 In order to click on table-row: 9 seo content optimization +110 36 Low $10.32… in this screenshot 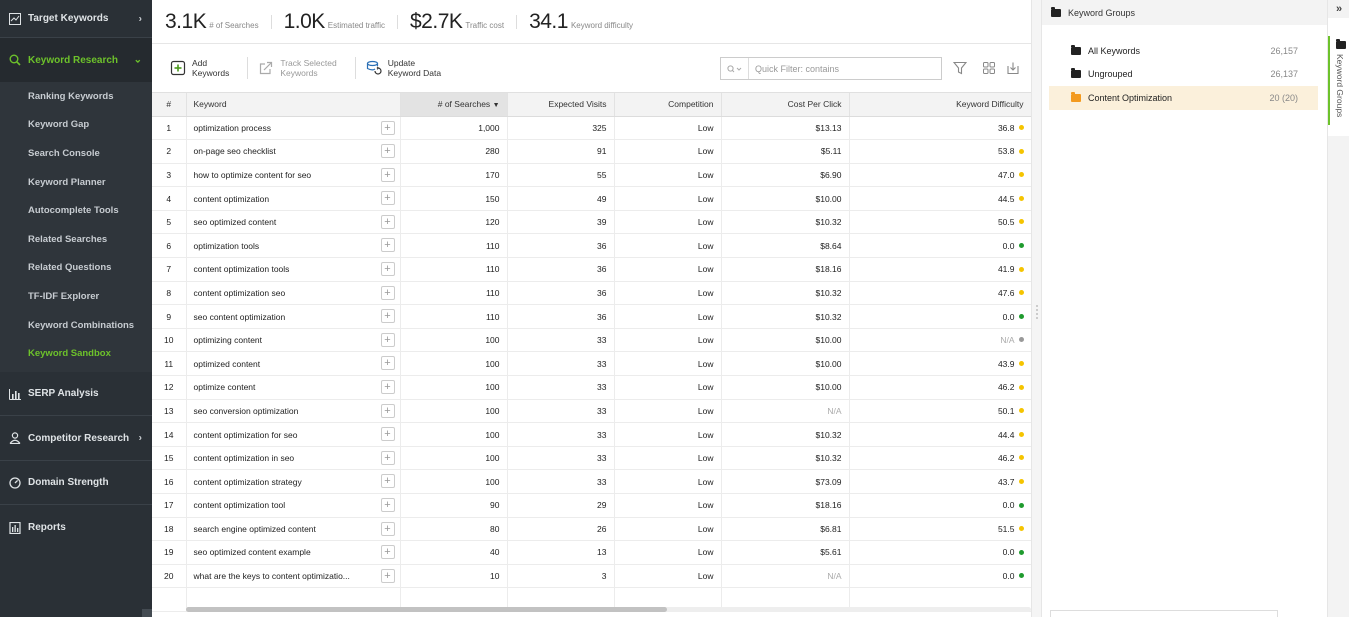, I will do `click(591, 316)`.